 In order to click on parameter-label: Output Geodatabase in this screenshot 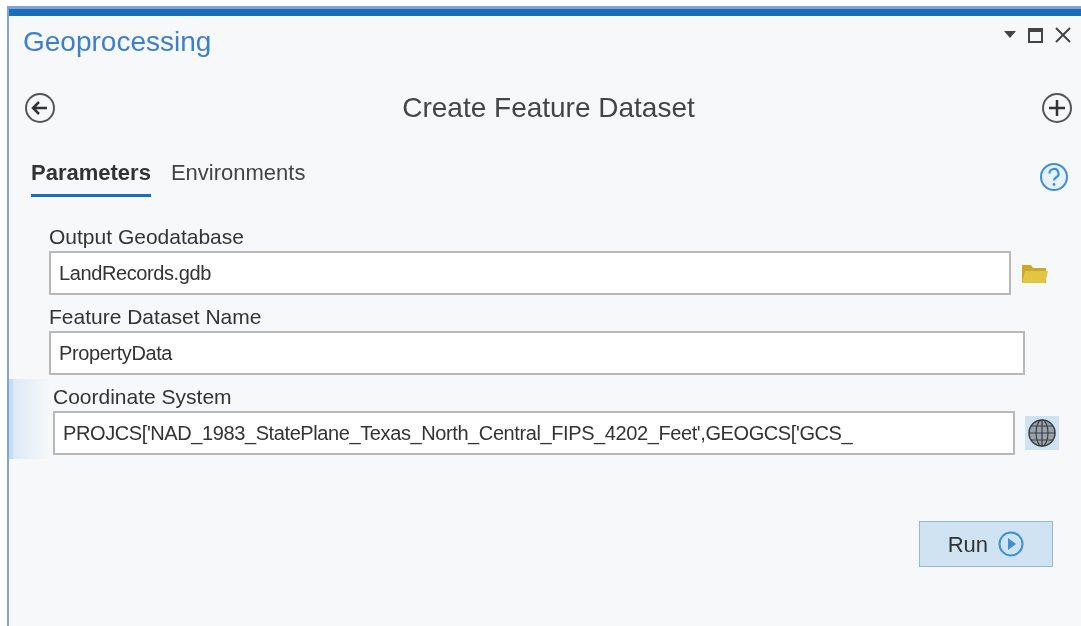, I will do `click(147, 237)`.